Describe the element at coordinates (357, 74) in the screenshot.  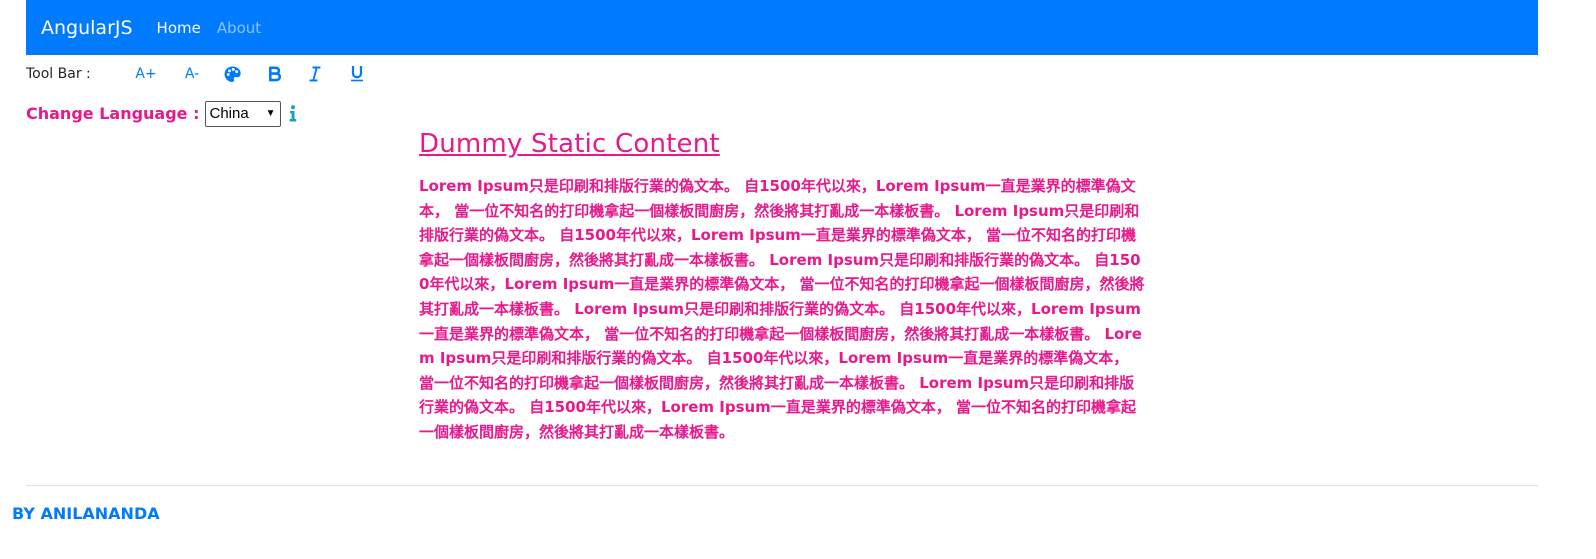
I see `underline-icon` at that location.